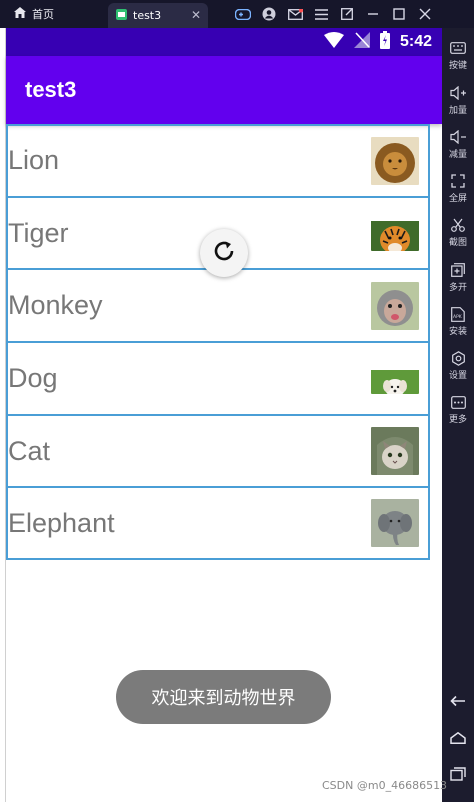 This screenshot has height=802, width=474. Describe the element at coordinates (218, 378) in the screenshot. I see `list-item: Dog` at that location.